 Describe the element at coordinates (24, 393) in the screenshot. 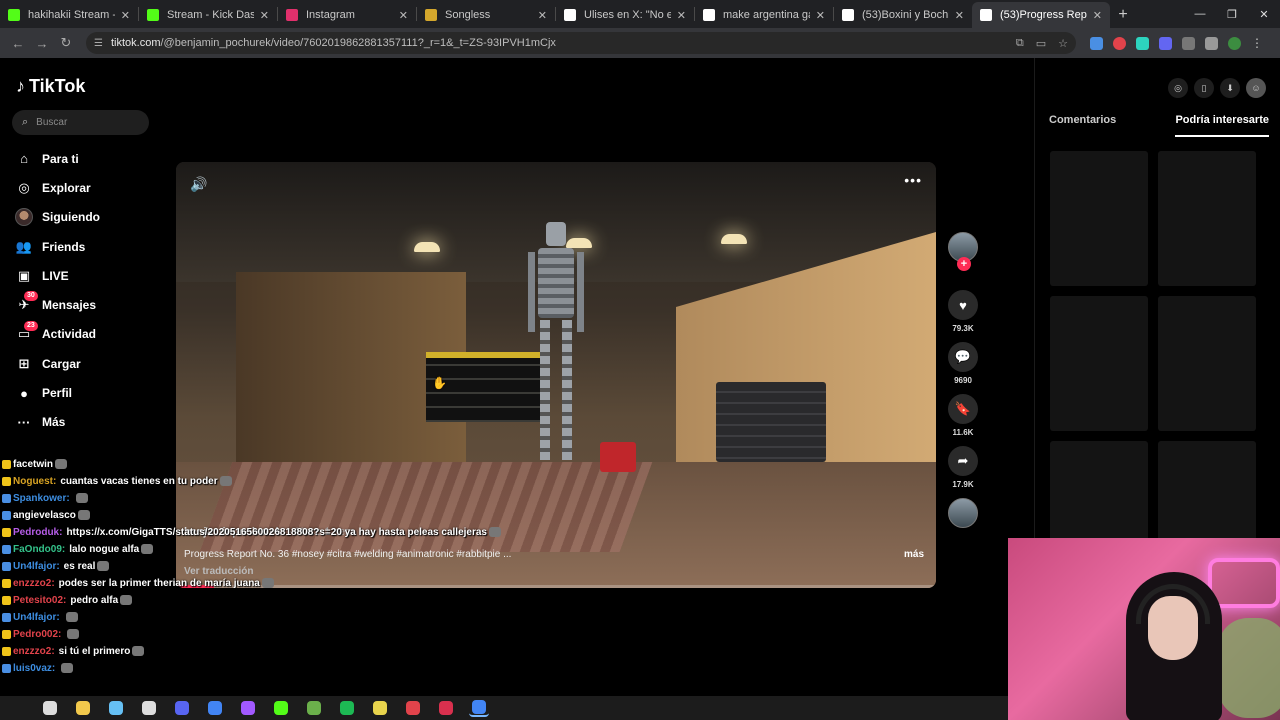

I see `profile-icon: ●` at that location.